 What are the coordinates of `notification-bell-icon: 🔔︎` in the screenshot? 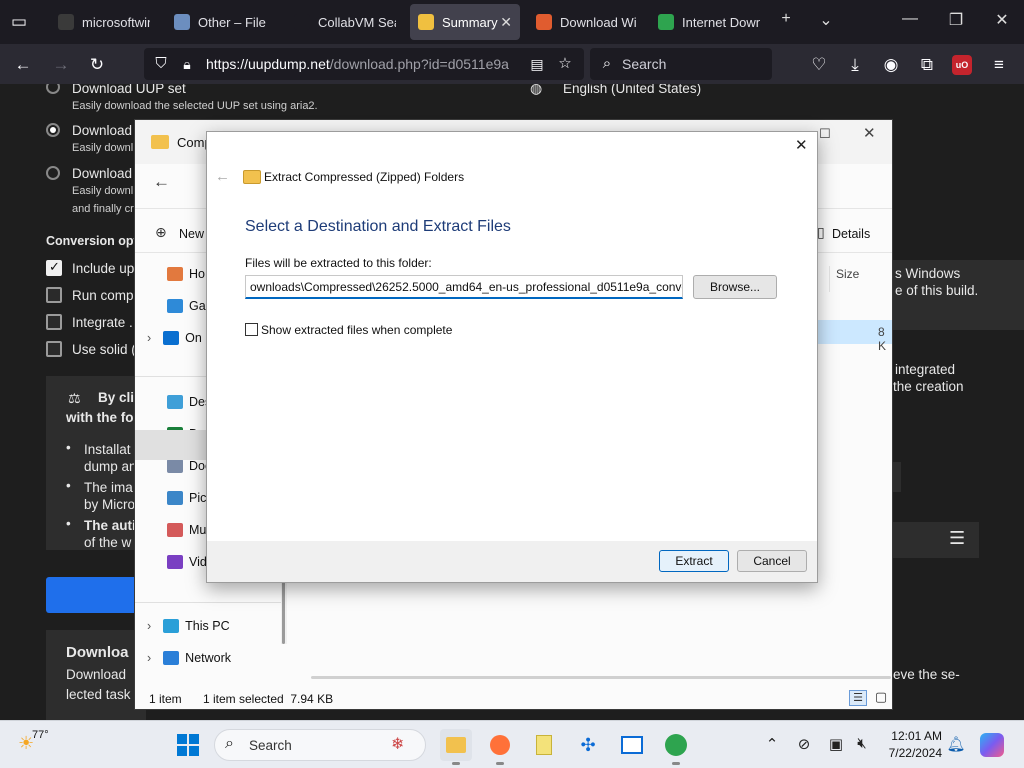 It's located at (956, 745).